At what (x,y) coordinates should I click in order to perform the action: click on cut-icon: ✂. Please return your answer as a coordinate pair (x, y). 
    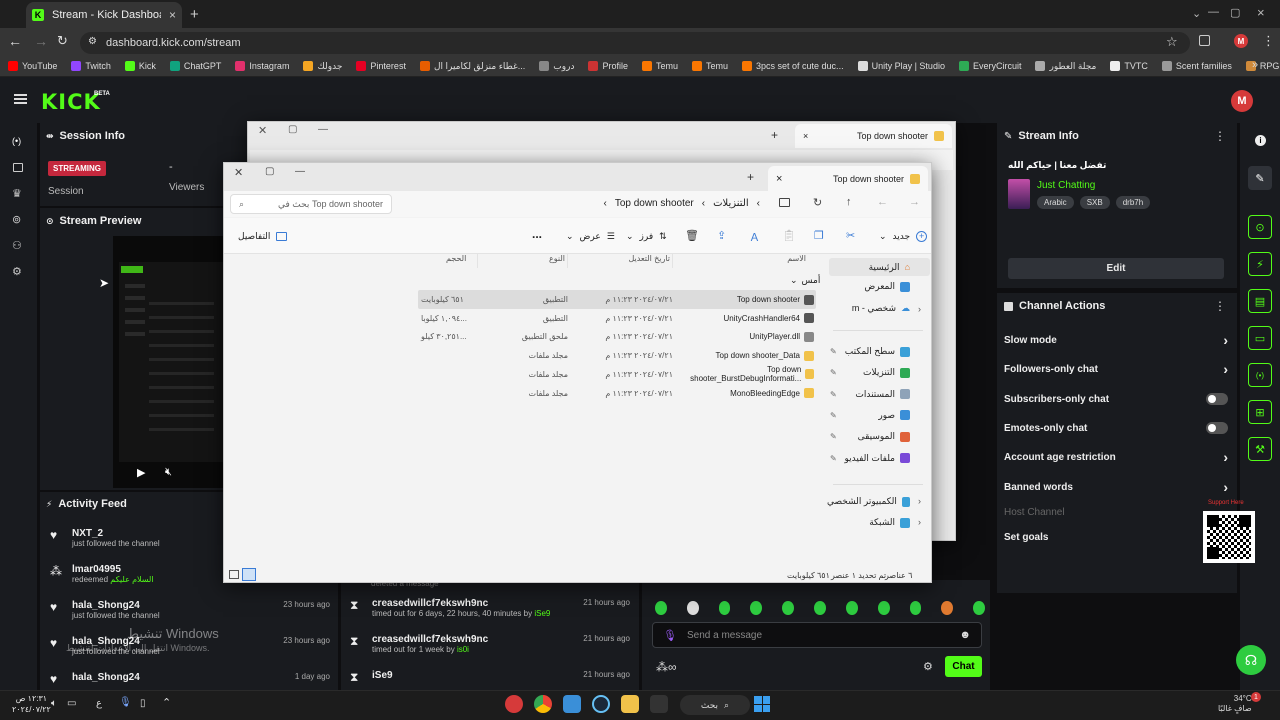
    Looking at the image, I should click on (850, 235).